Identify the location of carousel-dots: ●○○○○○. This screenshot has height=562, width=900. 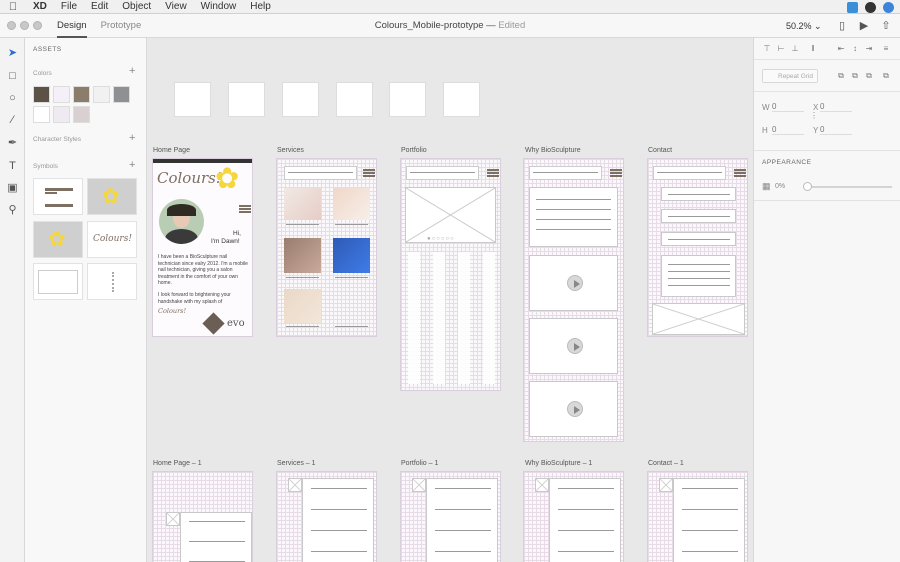
(441, 239).